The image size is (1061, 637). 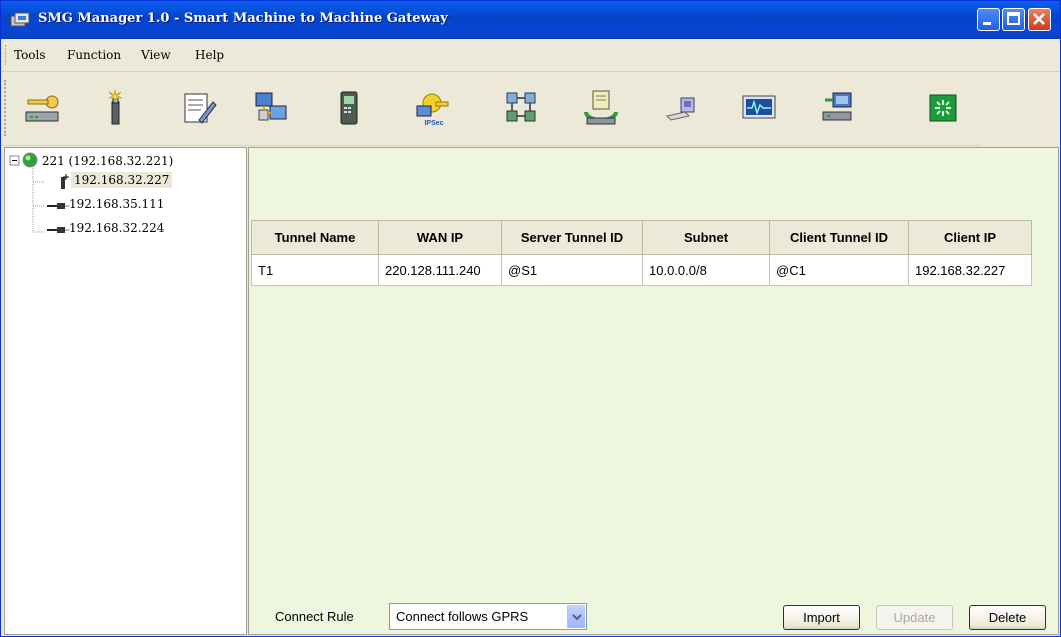 I want to click on ipsec-icon: IPSec, so click(x=432, y=110).